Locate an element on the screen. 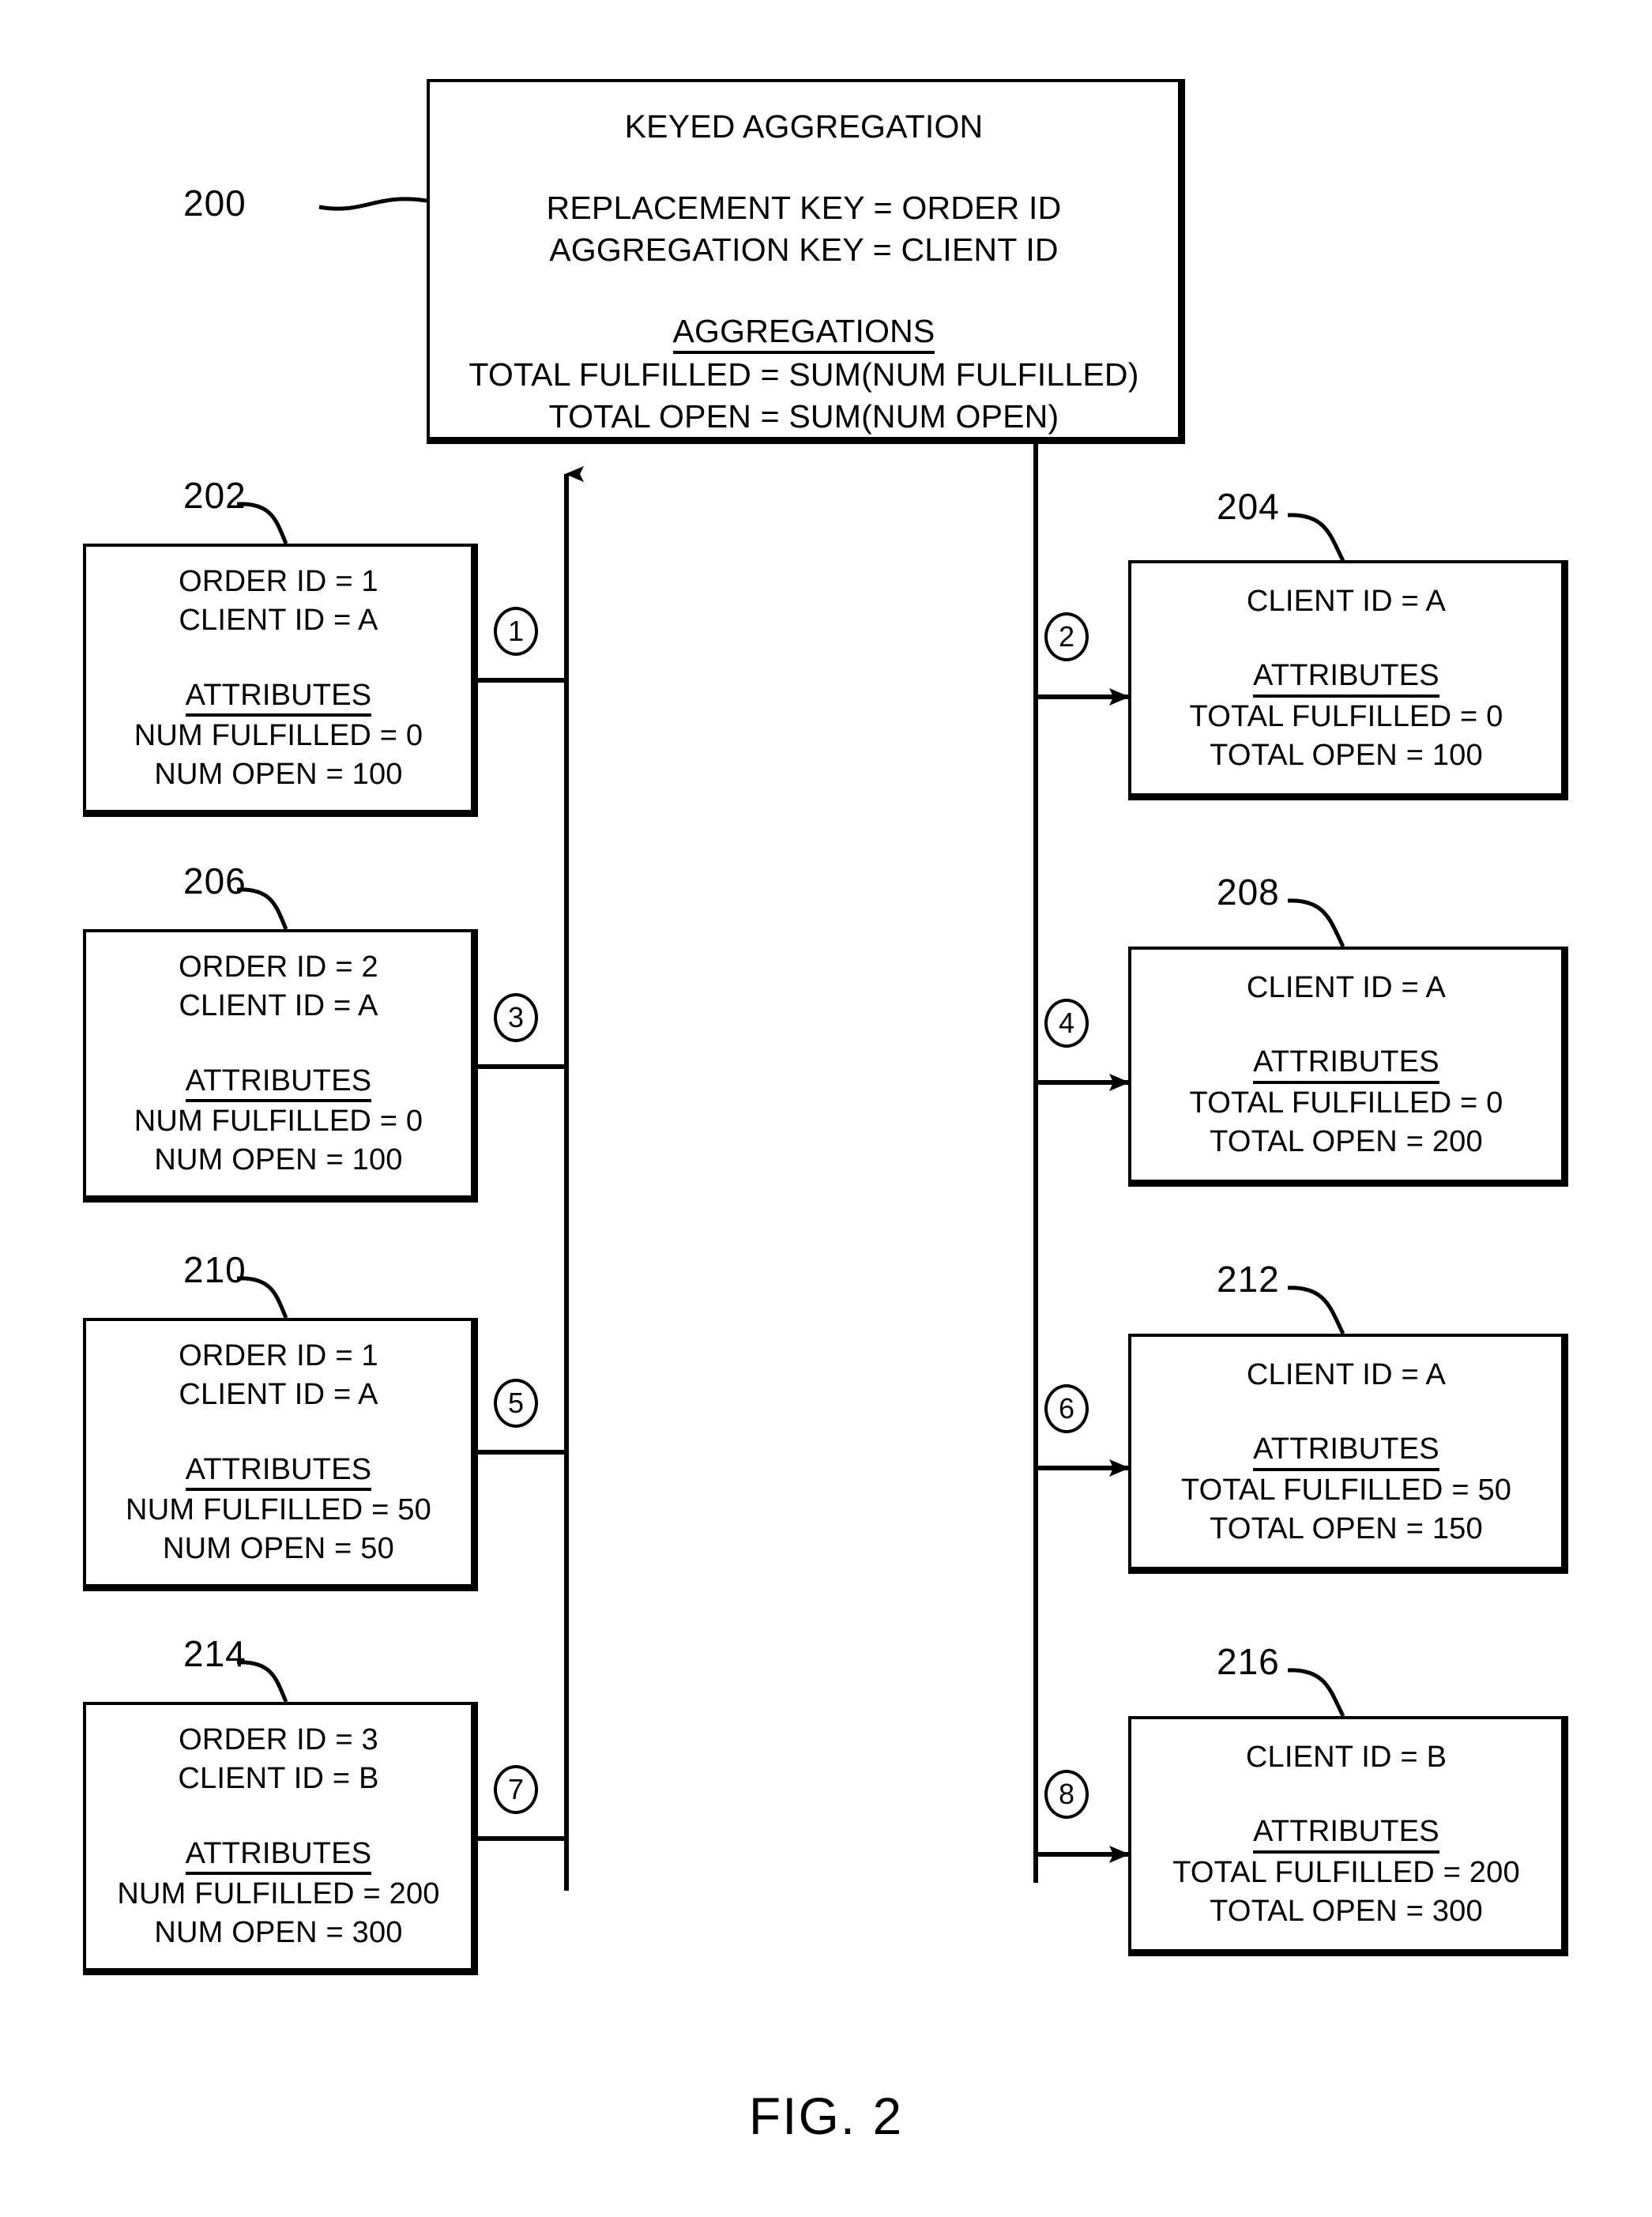  attribute-total-fulfilled: TOTAL FULFILLED = 50 is located at coordinates (1346, 1491).